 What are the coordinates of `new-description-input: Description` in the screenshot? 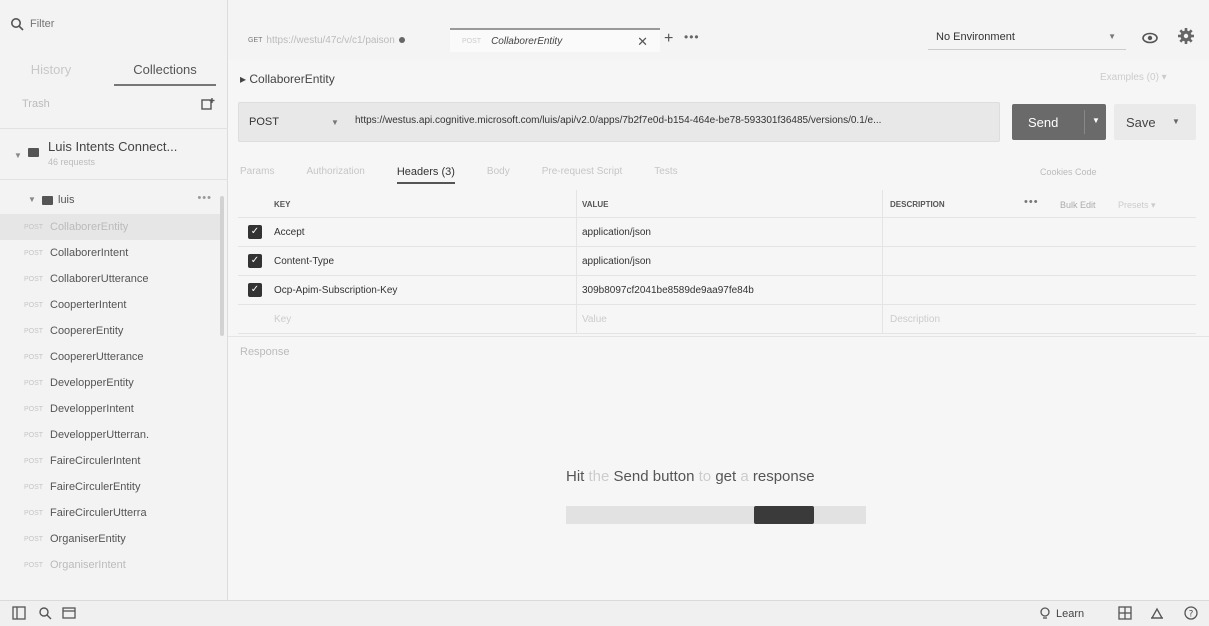 It's located at (915, 319).